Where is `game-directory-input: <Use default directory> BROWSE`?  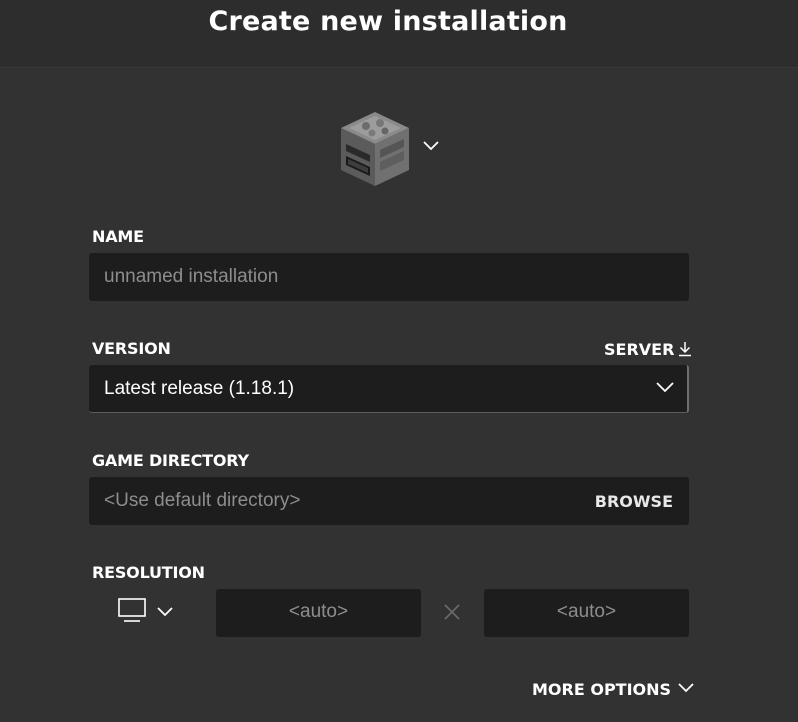 game-directory-input: <Use default directory> BROWSE is located at coordinates (389, 501).